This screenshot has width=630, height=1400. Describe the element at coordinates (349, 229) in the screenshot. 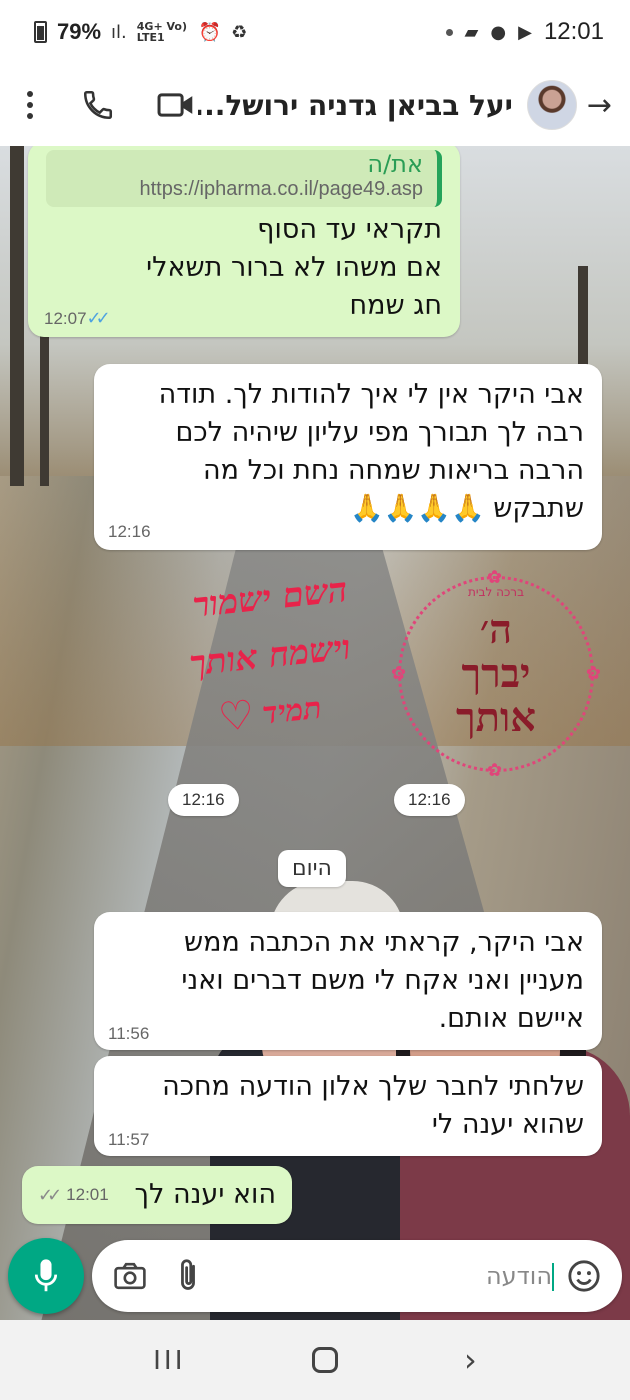

I see `message-line: תקראי עד הסוף` at that location.